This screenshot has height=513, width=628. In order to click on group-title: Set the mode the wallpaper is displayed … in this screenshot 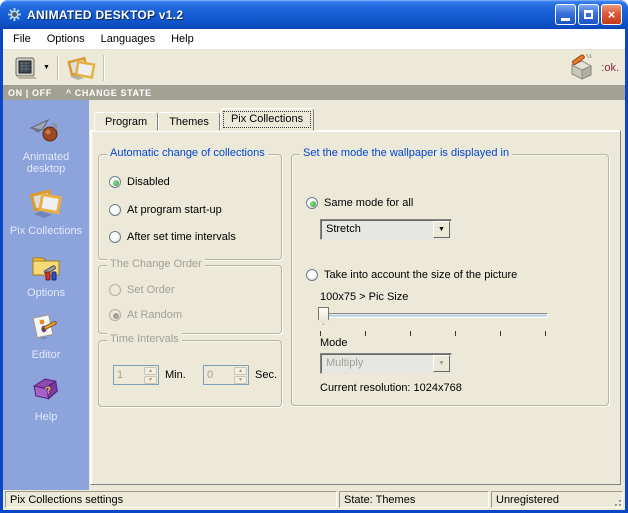, I will do `click(406, 153)`.